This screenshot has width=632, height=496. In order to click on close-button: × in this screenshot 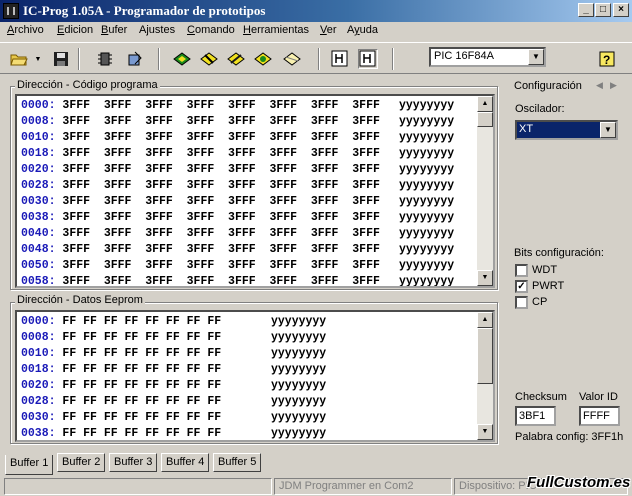, I will do `click(621, 10)`.